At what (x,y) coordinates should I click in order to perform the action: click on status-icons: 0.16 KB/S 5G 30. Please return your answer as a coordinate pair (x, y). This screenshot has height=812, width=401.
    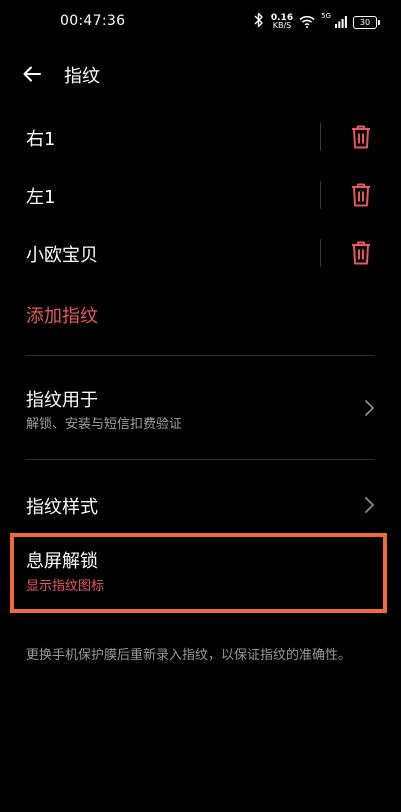
    Looking at the image, I should click on (316, 22).